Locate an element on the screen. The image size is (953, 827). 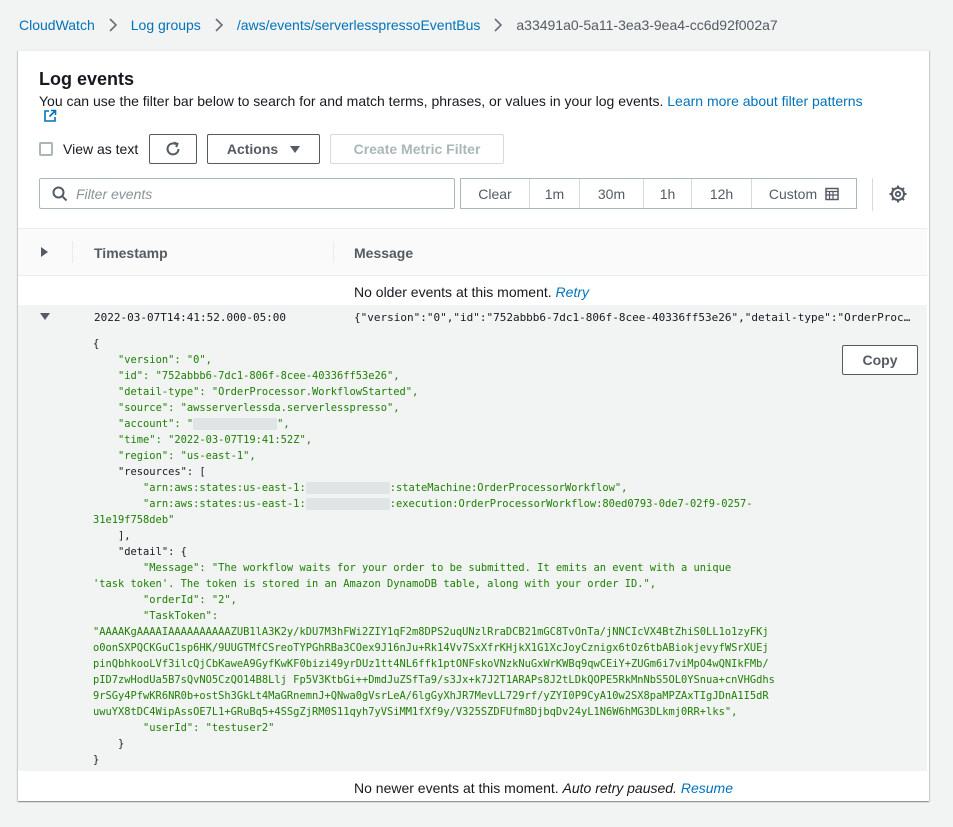
gear-icon is located at coordinates (898, 194).